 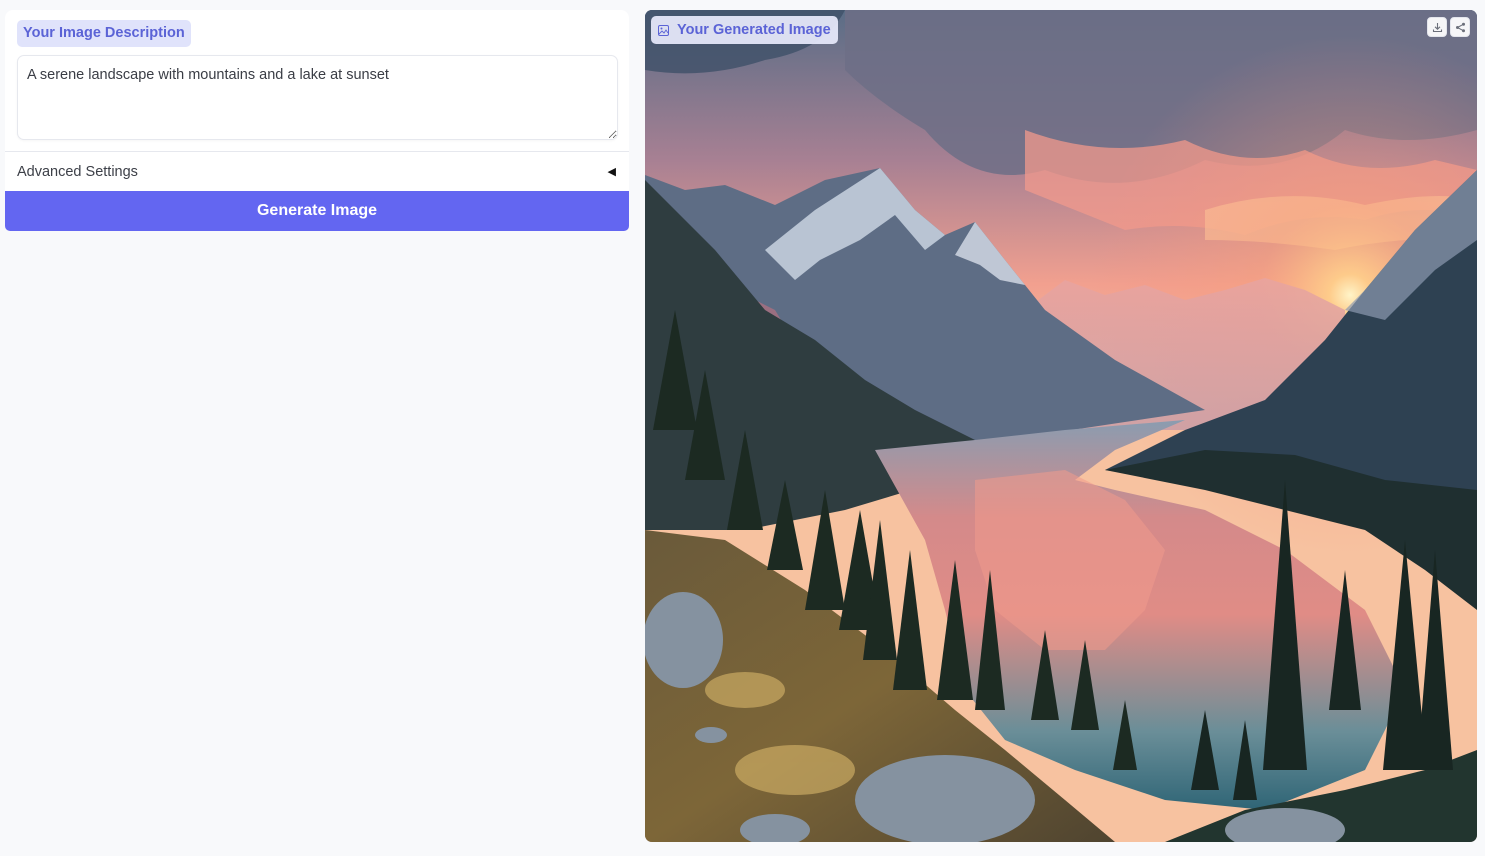 I want to click on description-input, so click(x=317, y=97).